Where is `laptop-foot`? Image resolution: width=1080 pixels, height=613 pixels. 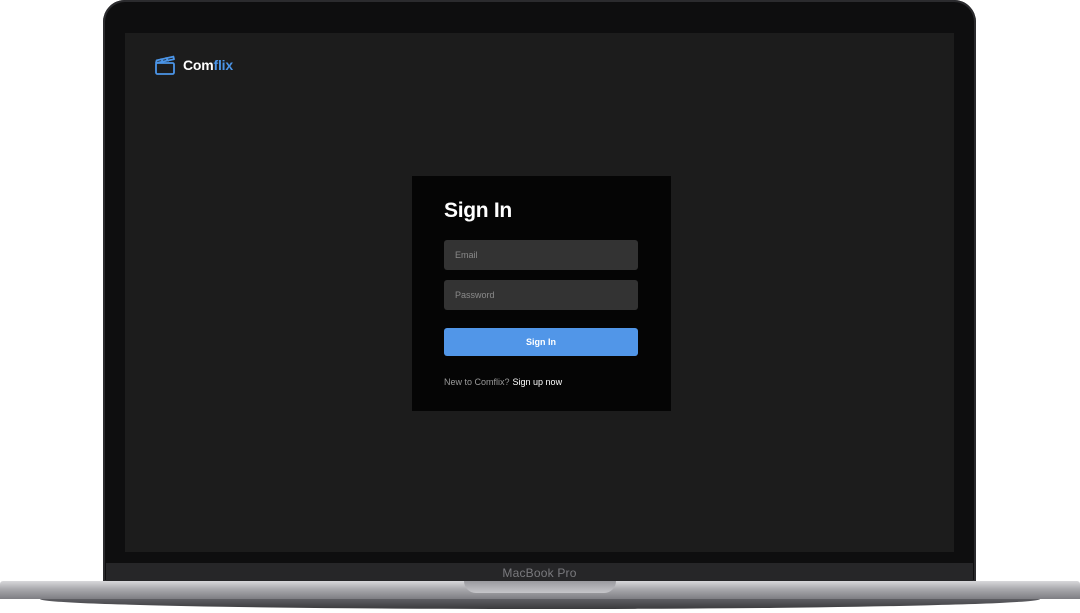 laptop-foot is located at coordinates (540, 604).